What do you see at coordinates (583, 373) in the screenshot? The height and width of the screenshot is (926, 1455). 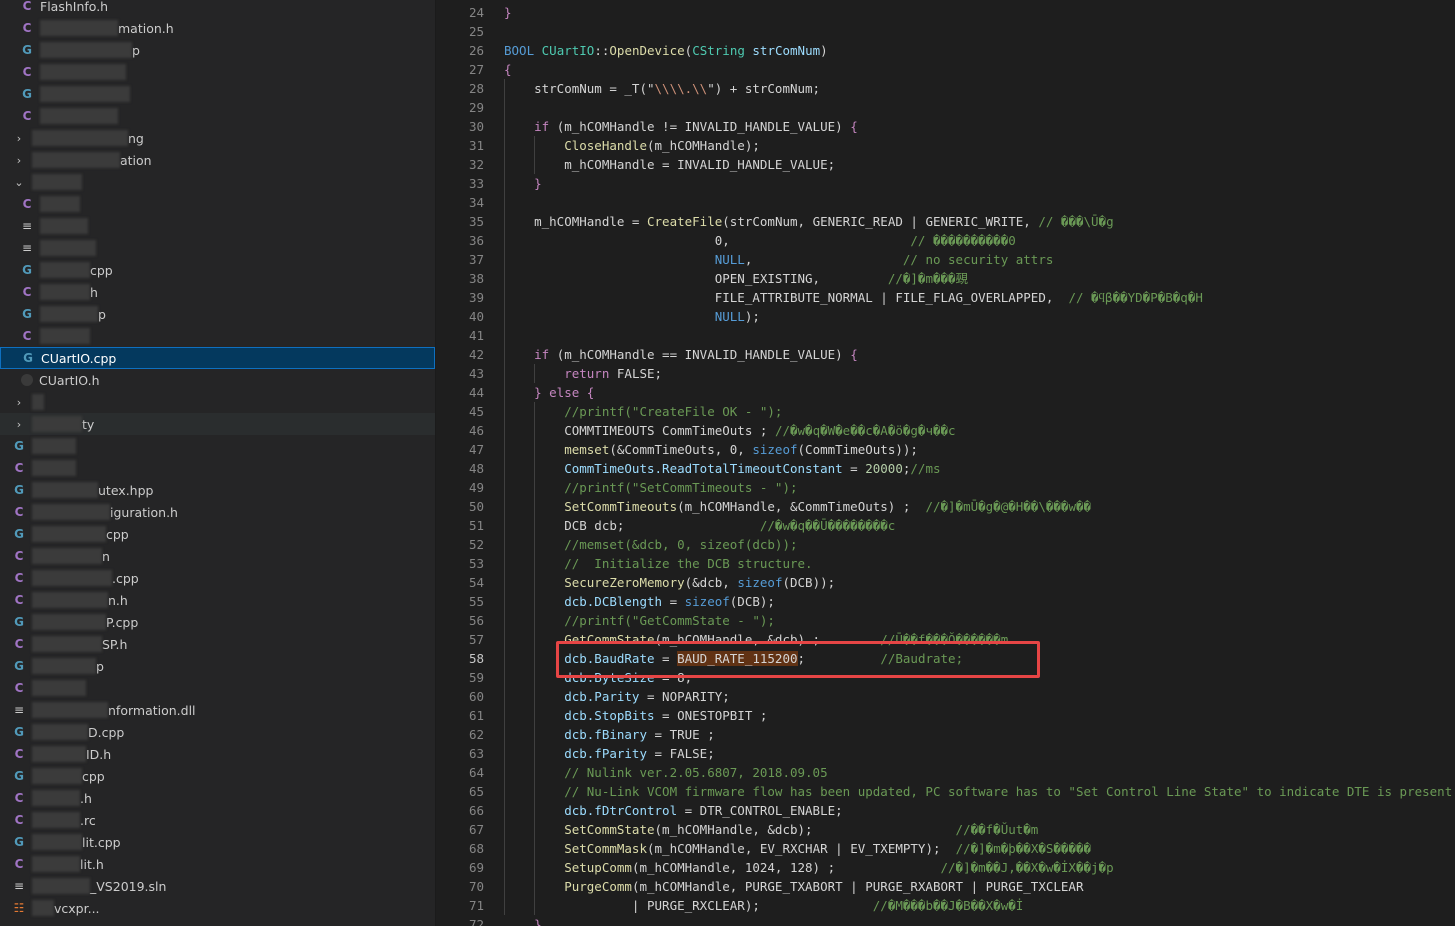 I see `code-line: return FALSE;` at bounding box center [583, 373].